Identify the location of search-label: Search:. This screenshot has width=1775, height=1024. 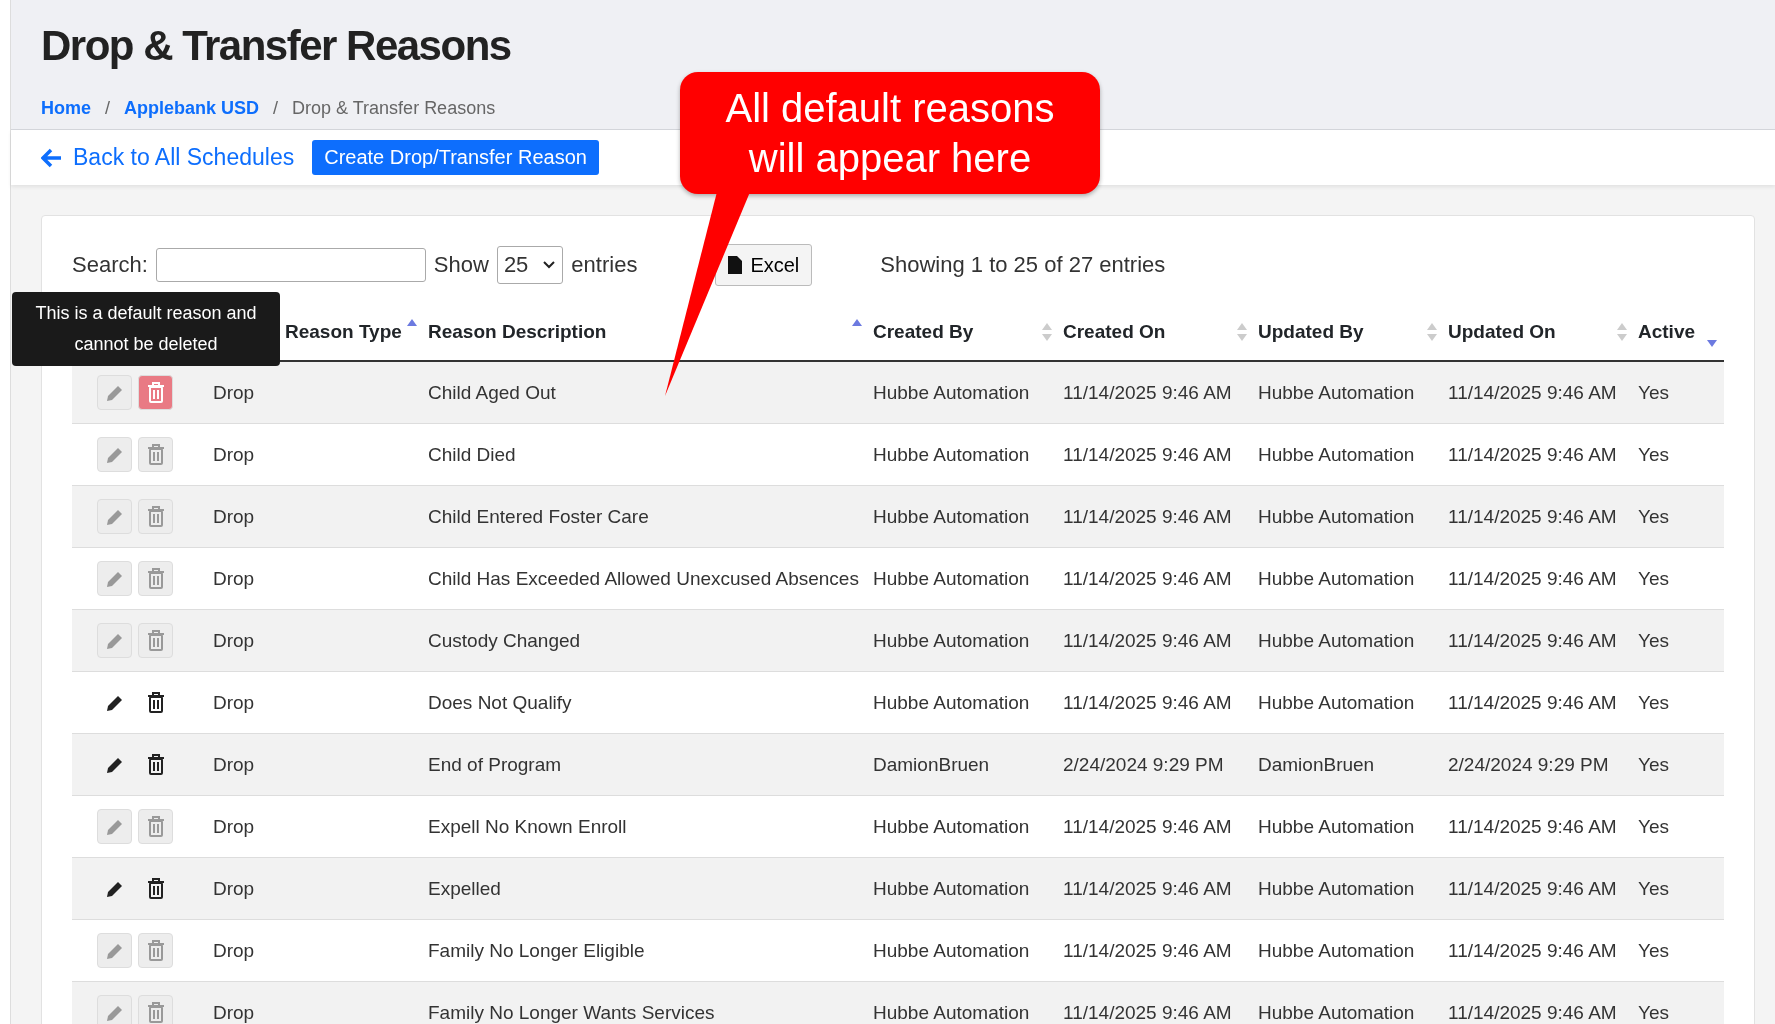
(110, 265).